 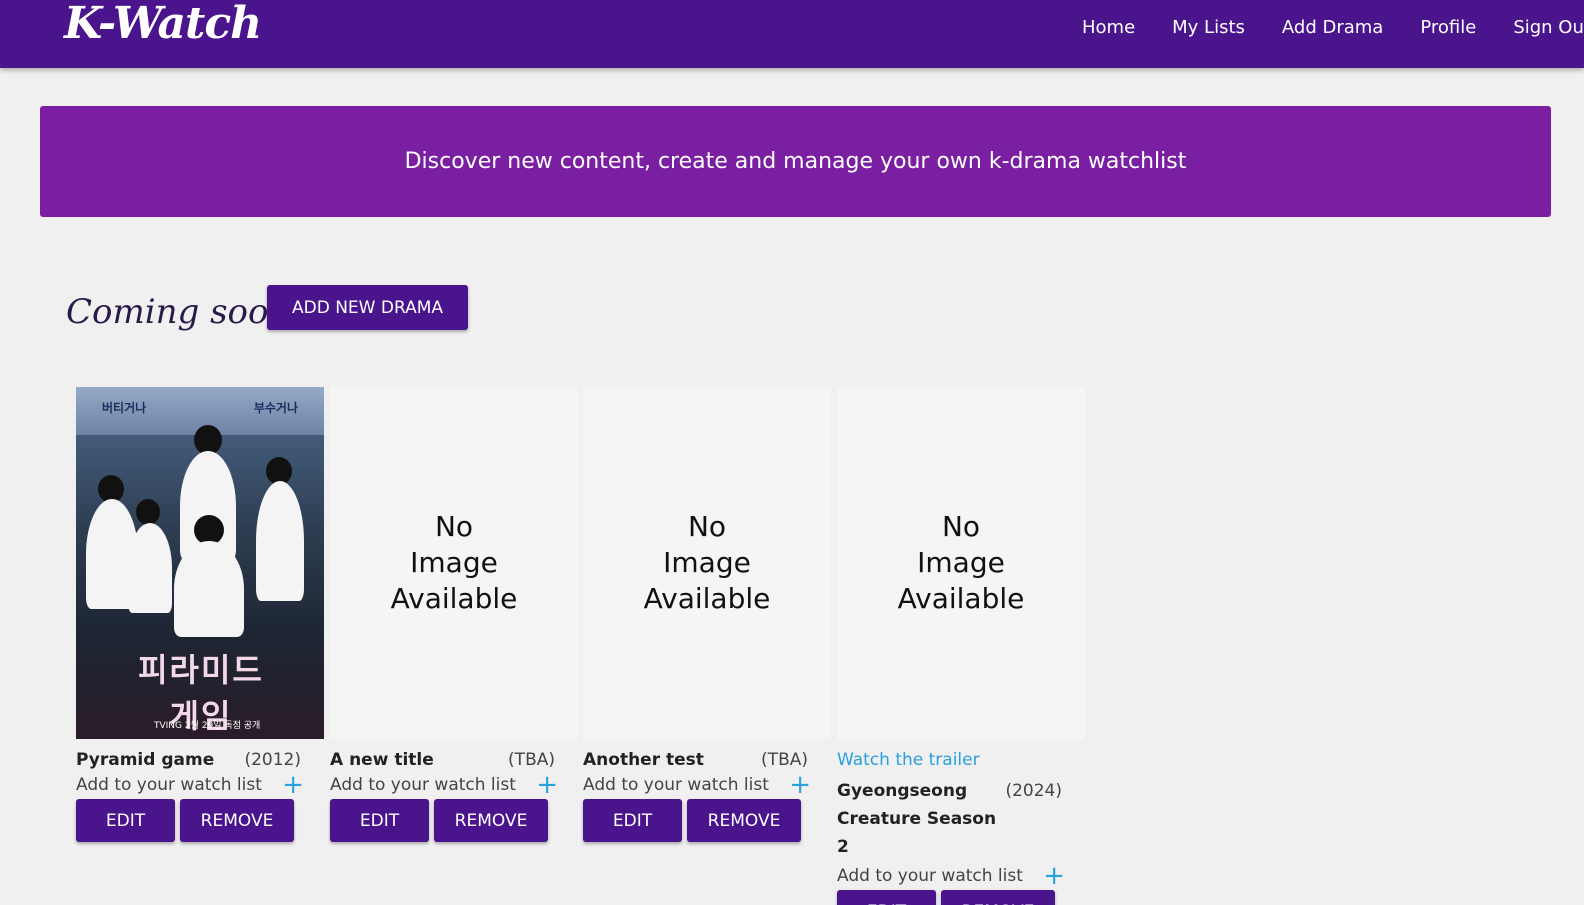 I want to click on drama-title-row: Gyeongseong Creature Season 2 (2024), so click(x=949, y=819).